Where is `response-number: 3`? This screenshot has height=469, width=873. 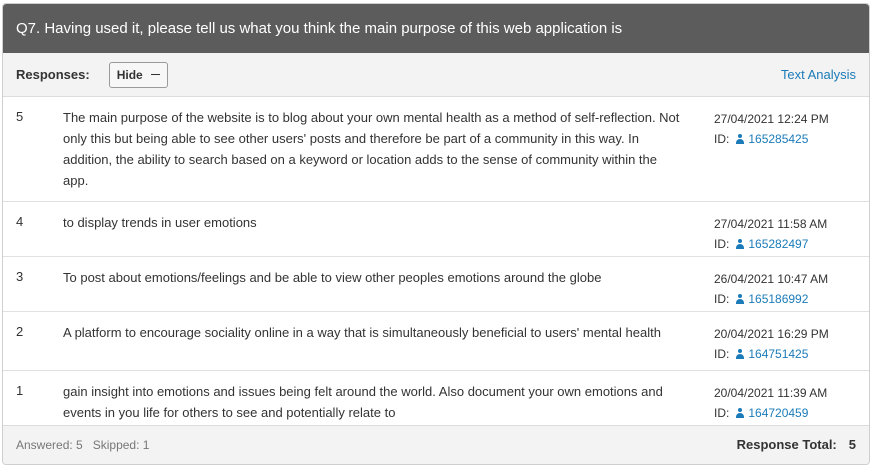 response-number: 3 is located at coordinates (20, 276).